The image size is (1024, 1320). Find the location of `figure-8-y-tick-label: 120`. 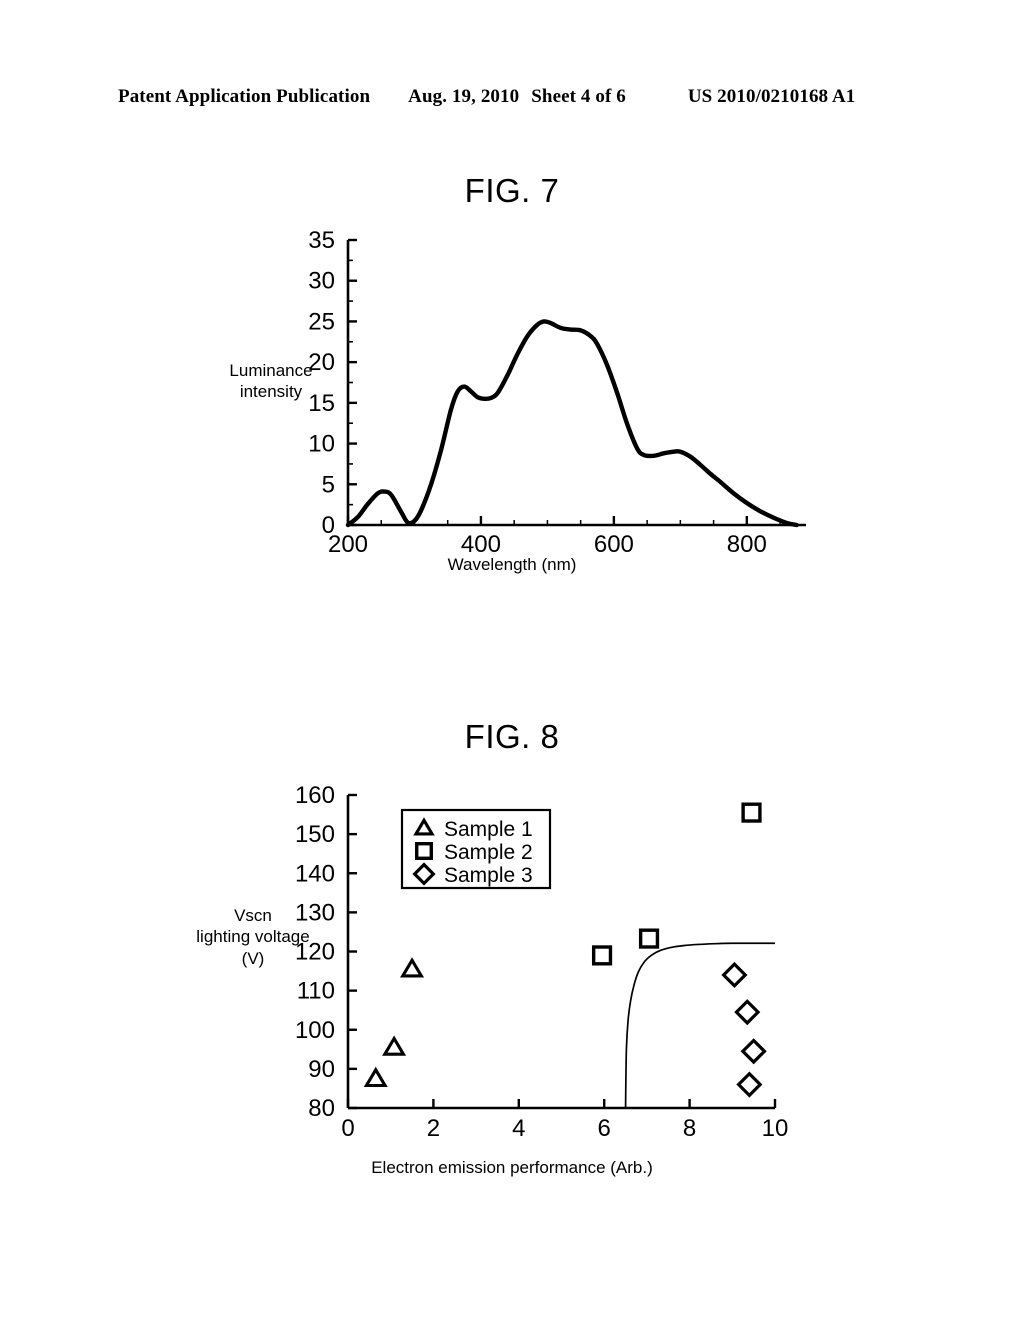

figure-8-y-tick-label: 120 is located at coordinates (315, 952).